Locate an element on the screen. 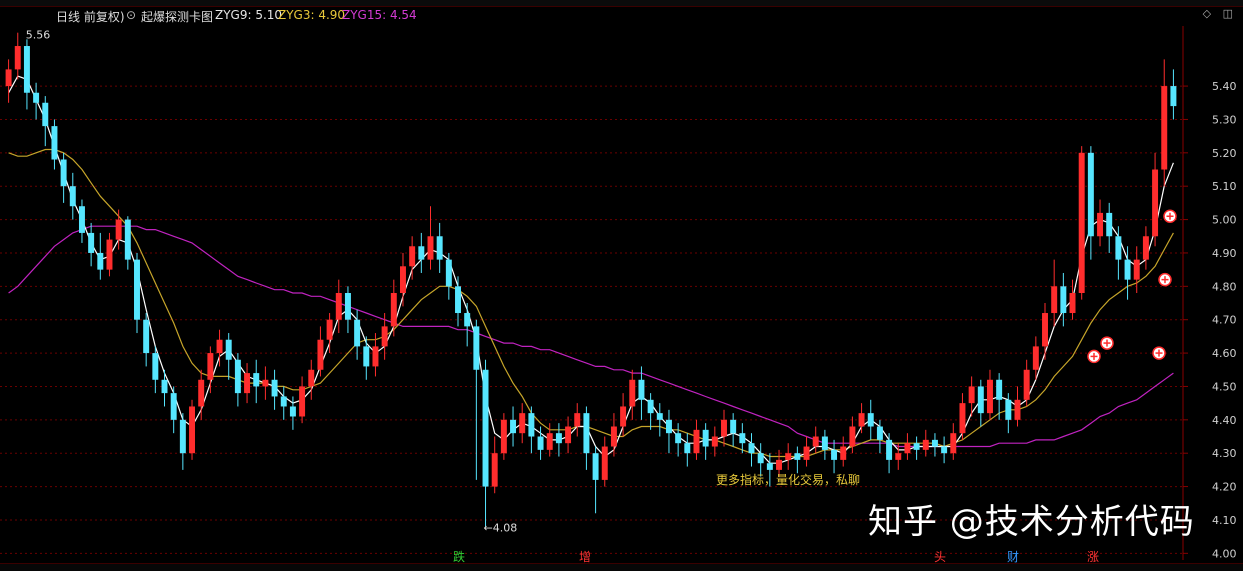 The width and height of the screenshot is (1243, 571). buy-signal-icon is located at coordinates (1170, 216).